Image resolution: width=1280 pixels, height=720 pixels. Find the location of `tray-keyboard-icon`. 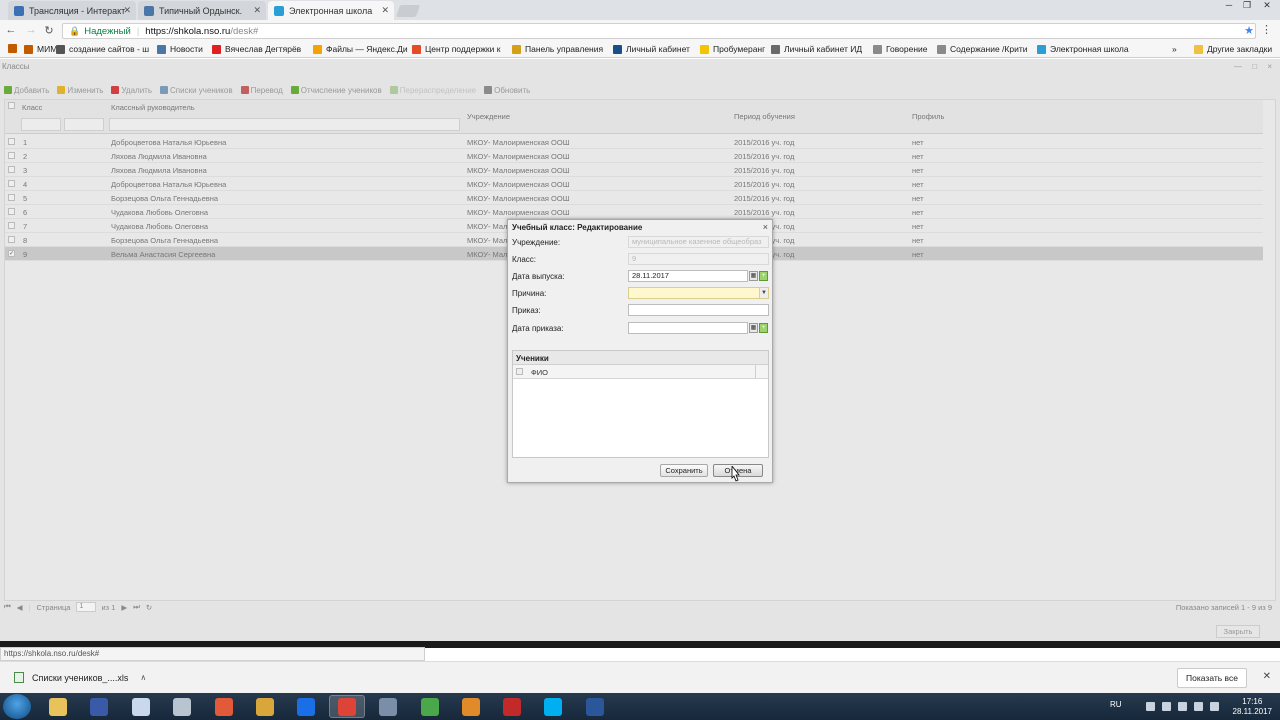

tray-keyboard-icon is located at coordinates (1150, 706).